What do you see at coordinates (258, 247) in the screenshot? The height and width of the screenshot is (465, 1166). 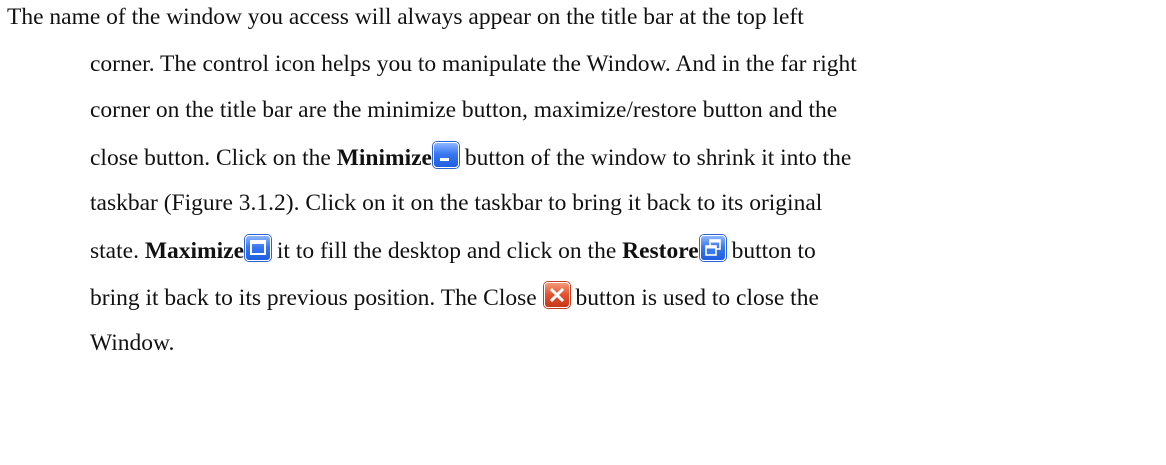 I see `maximize-icon` at bounding box center [258, 247].